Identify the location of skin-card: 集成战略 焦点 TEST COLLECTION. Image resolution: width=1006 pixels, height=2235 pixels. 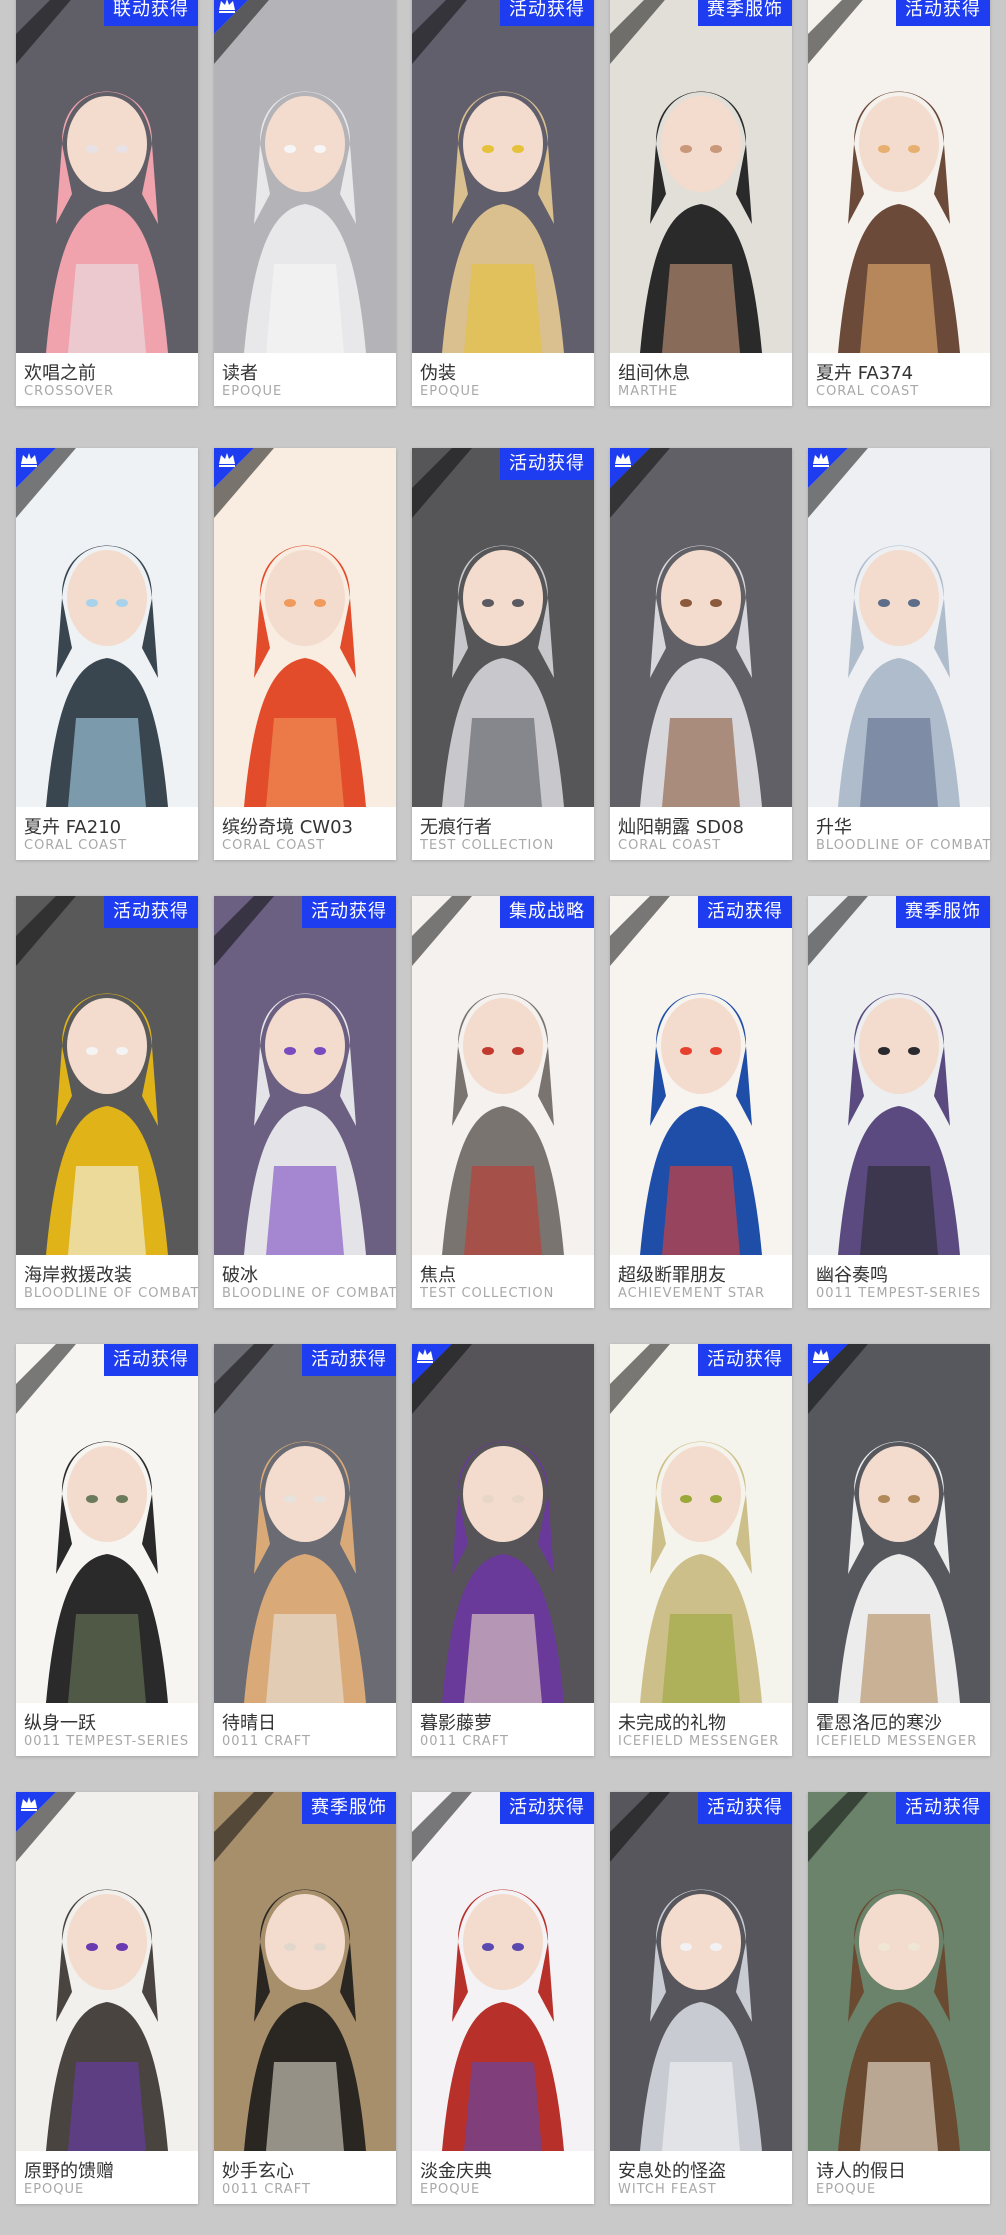
(503, 1102).